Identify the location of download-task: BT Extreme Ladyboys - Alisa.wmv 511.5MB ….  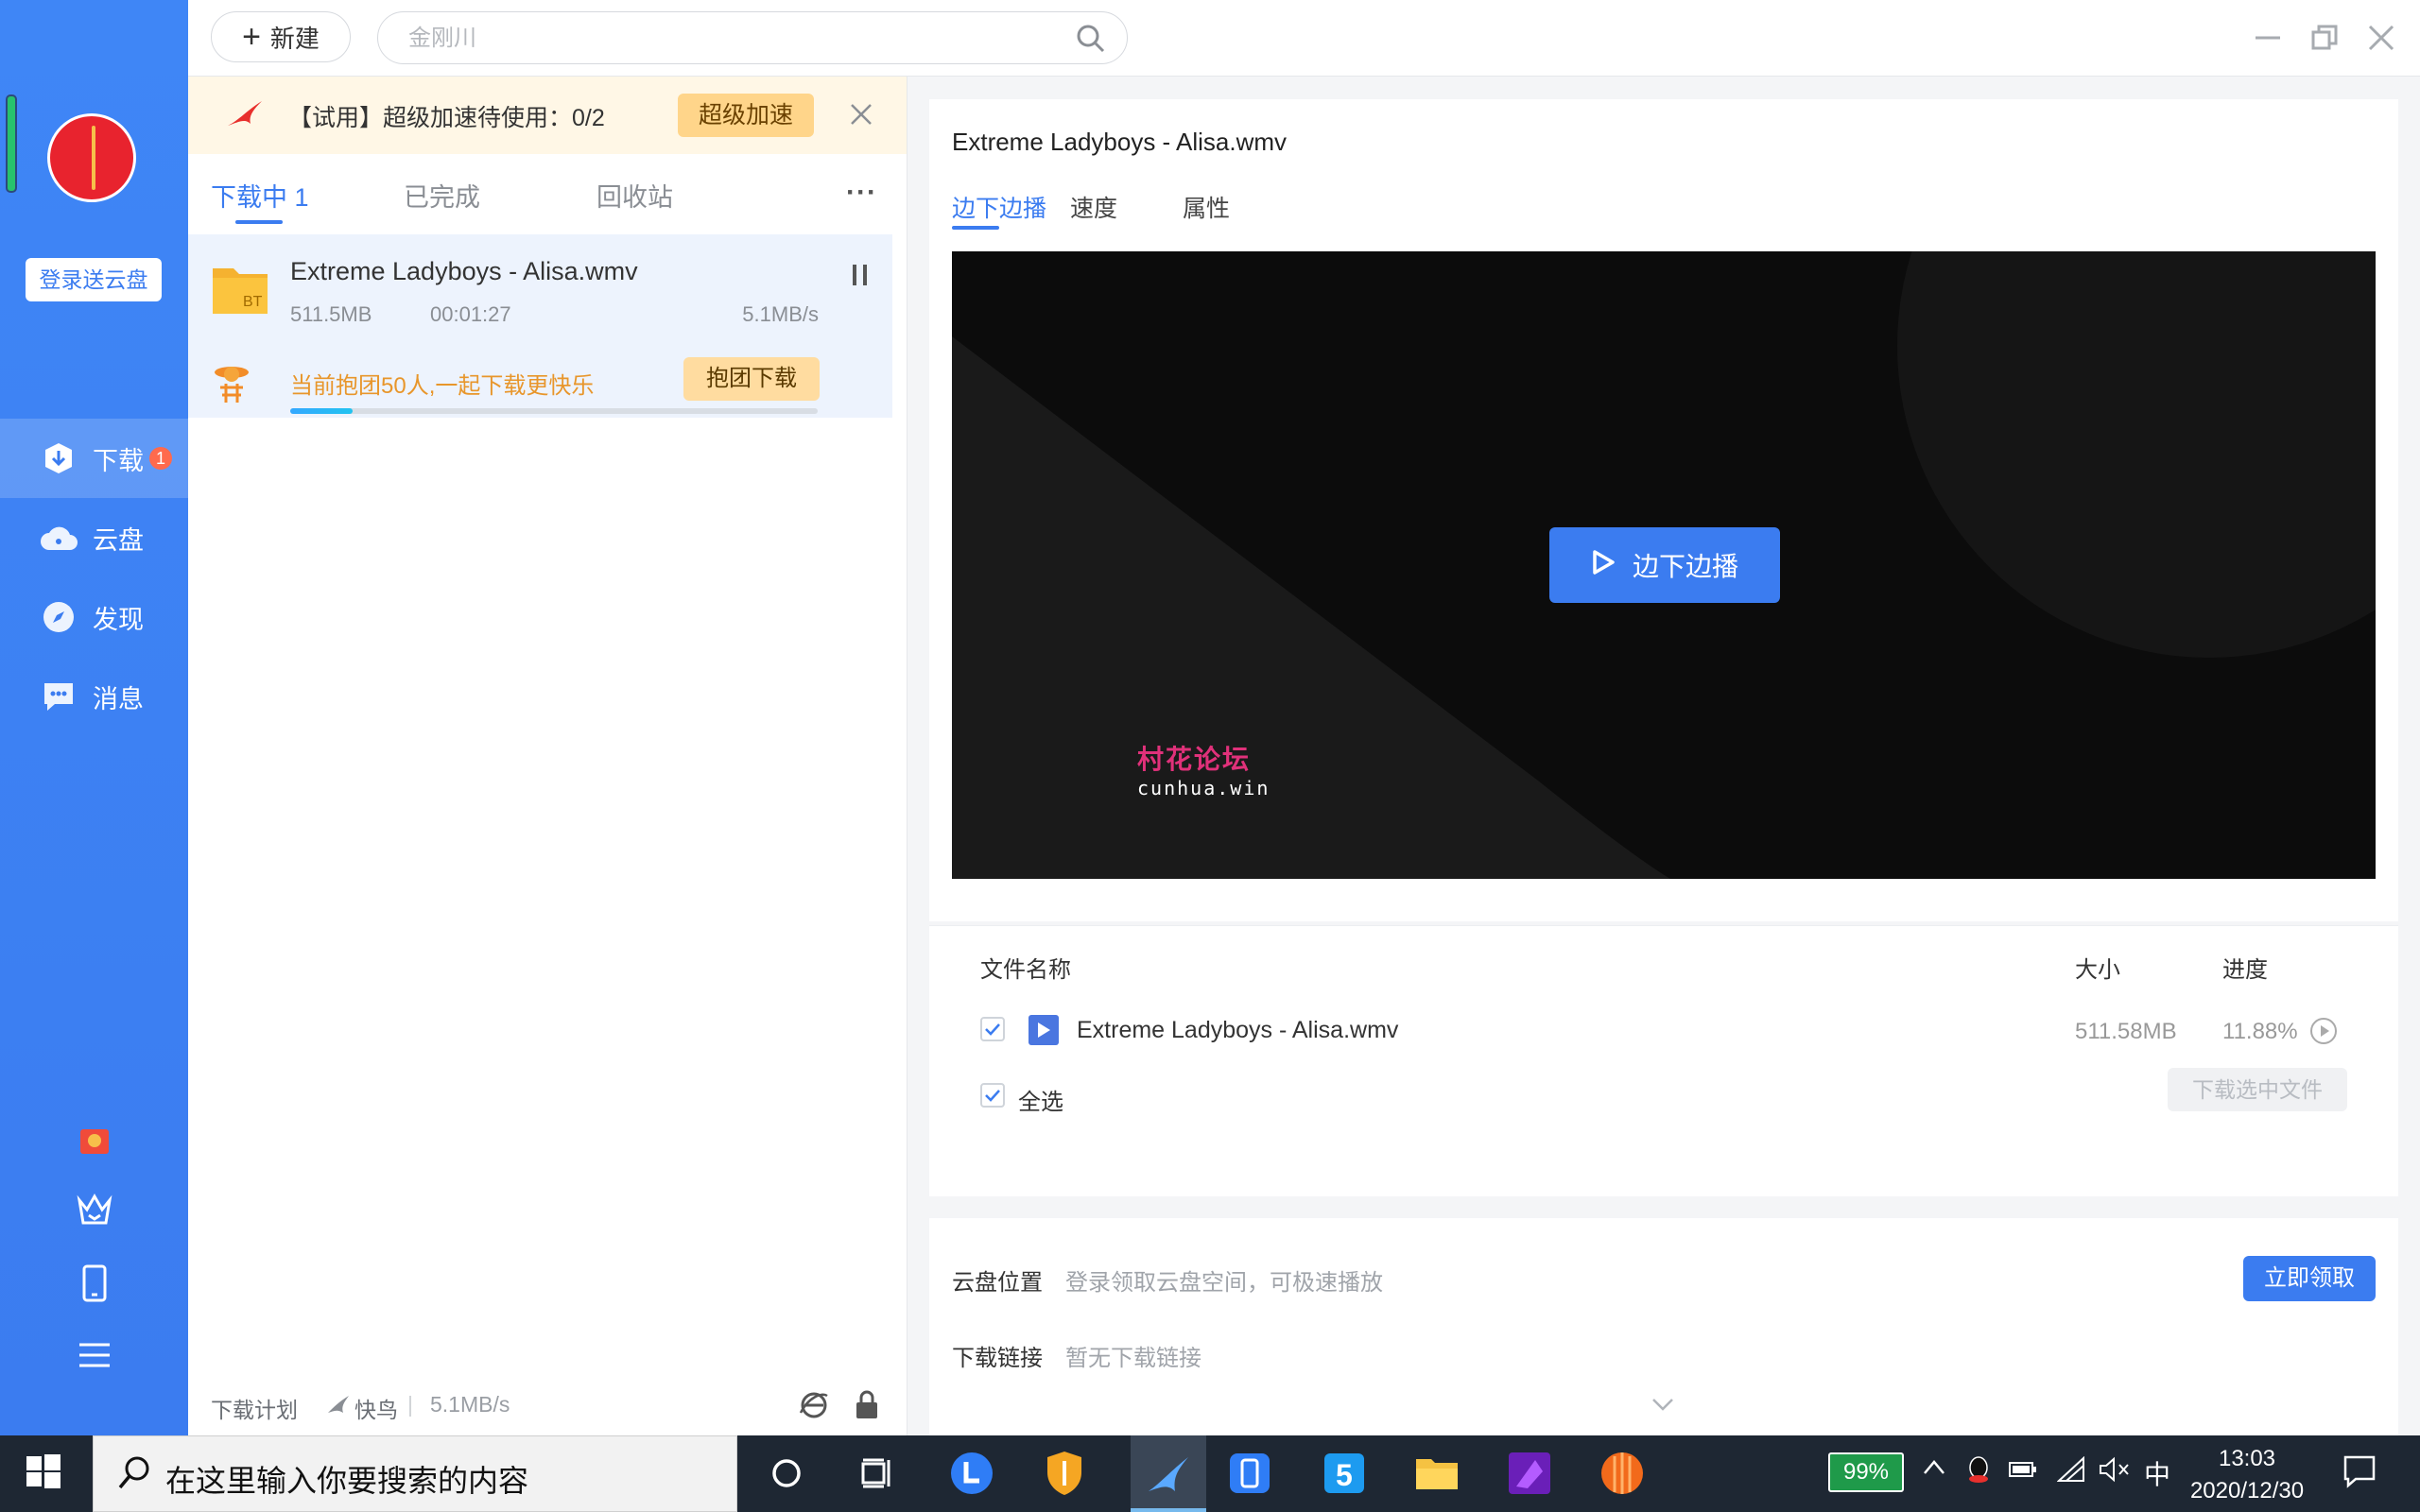
(540, 326).